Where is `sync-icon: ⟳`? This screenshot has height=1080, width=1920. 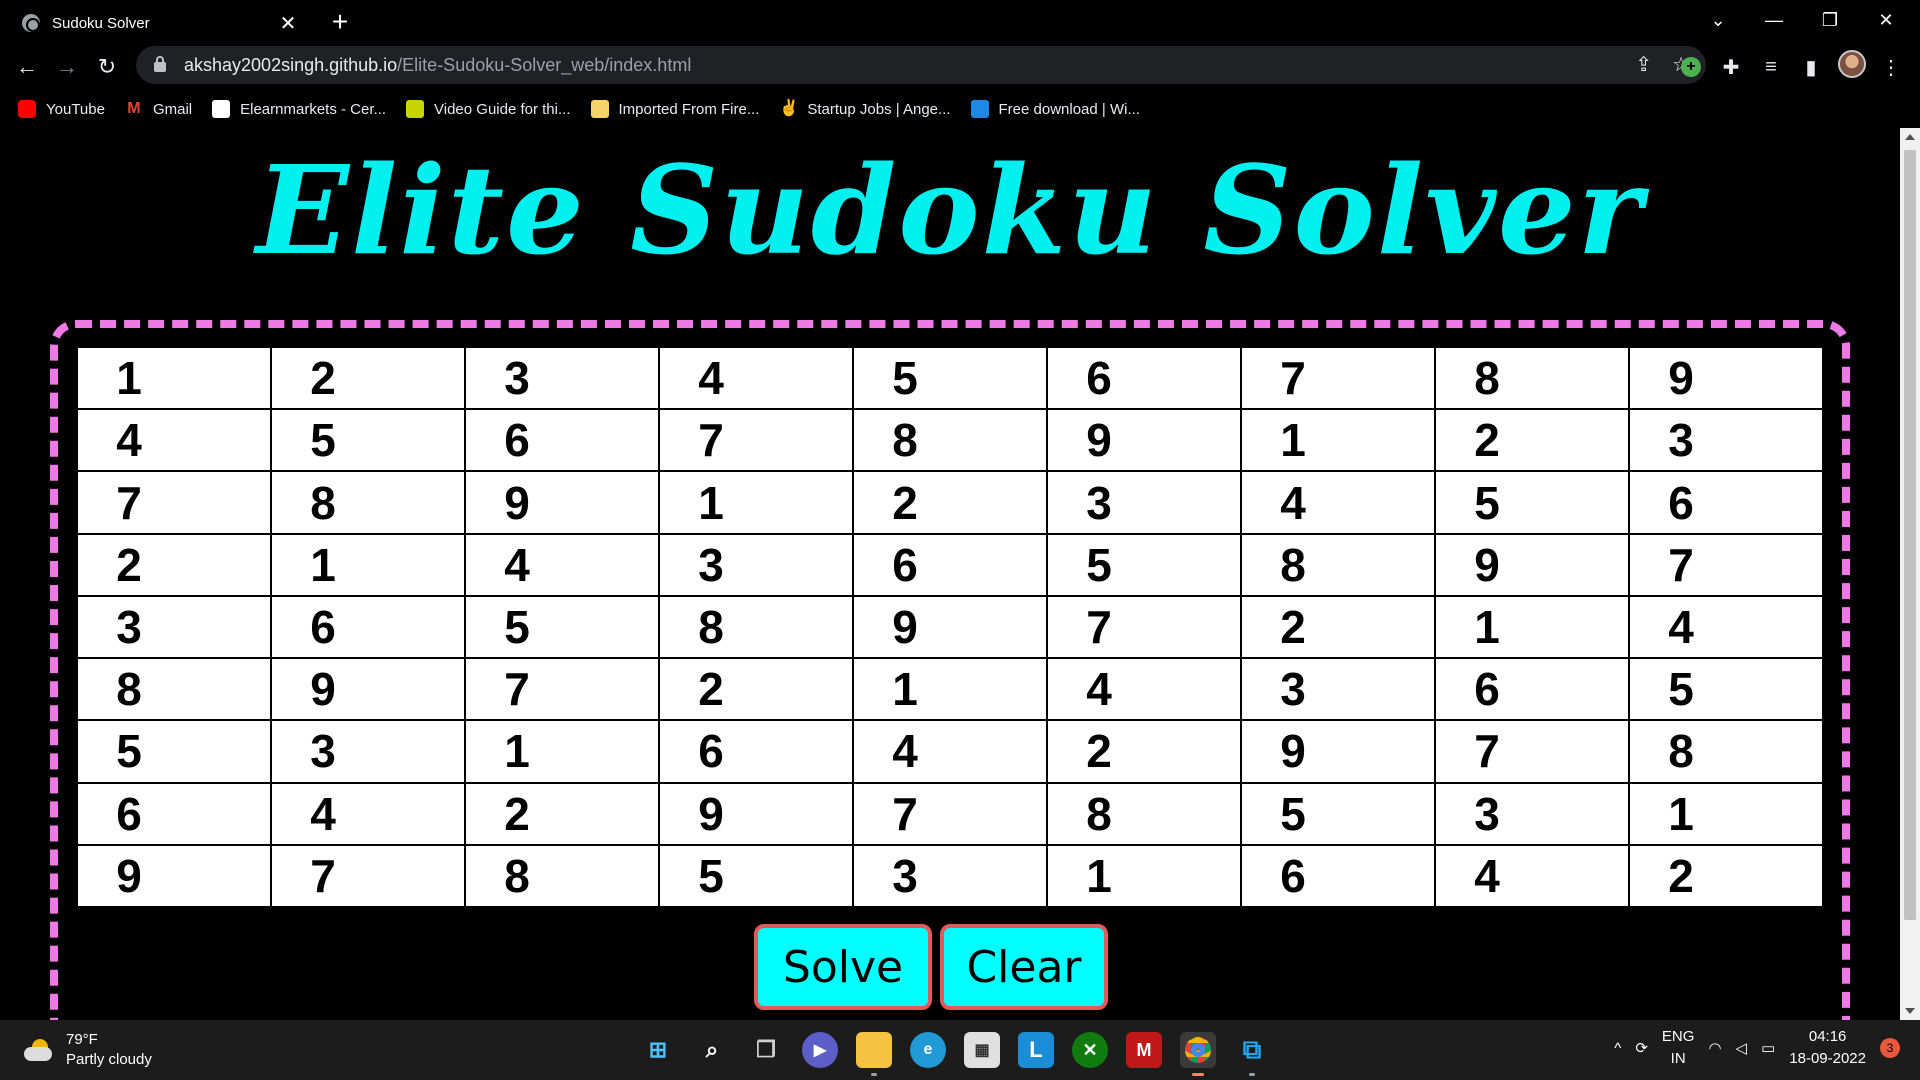 sync-icon: ⟳ is located at coordinates (1641, 1048).